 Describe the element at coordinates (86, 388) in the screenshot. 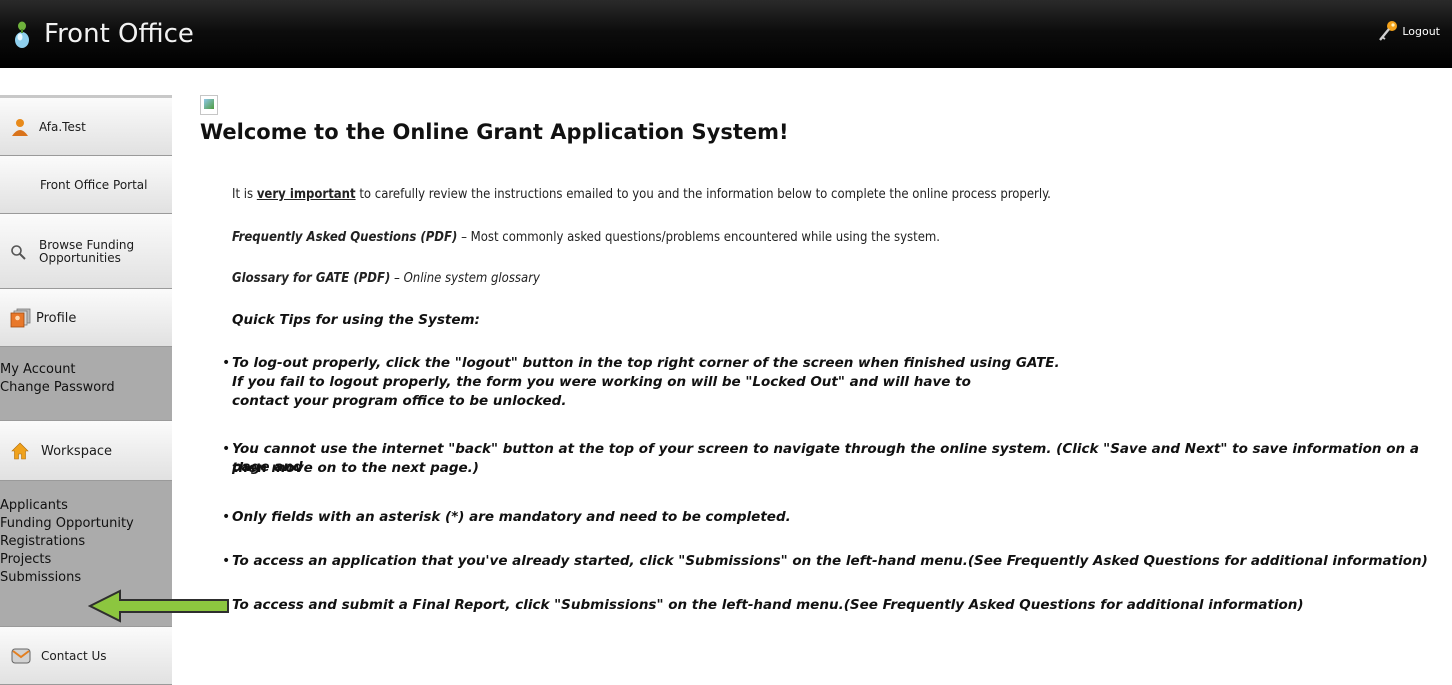

I see `change-password-link: Change Password` at that location.